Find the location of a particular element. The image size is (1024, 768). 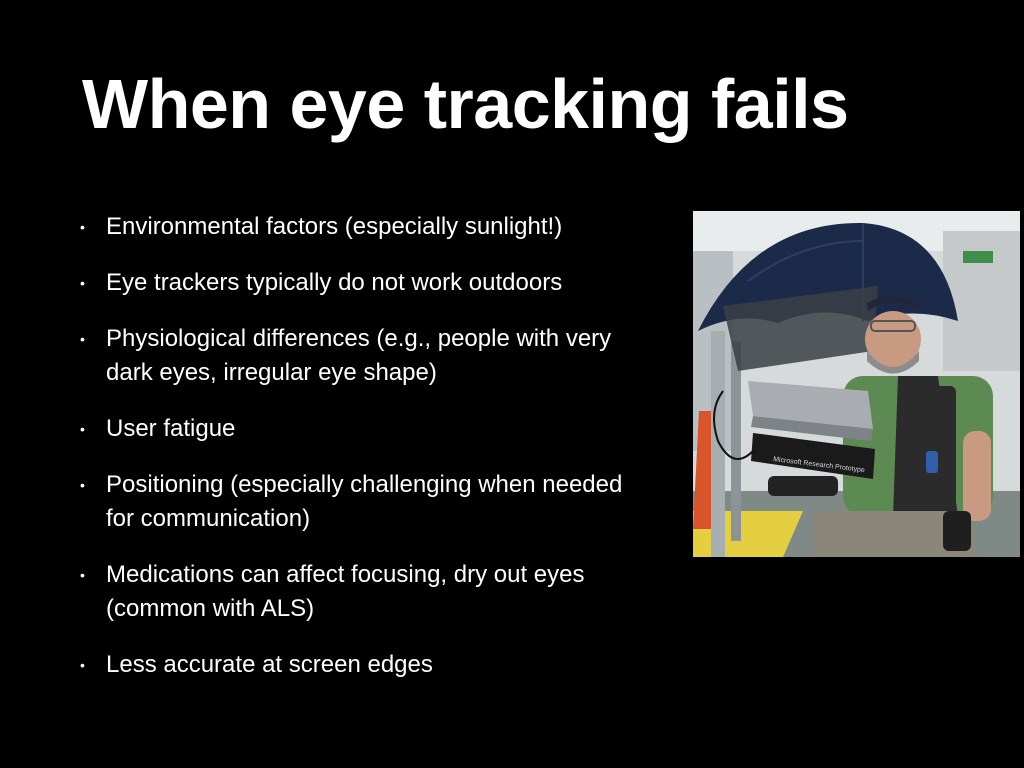

bullet-text: Less accurate at screen edges is located at coordinates (269, 664).